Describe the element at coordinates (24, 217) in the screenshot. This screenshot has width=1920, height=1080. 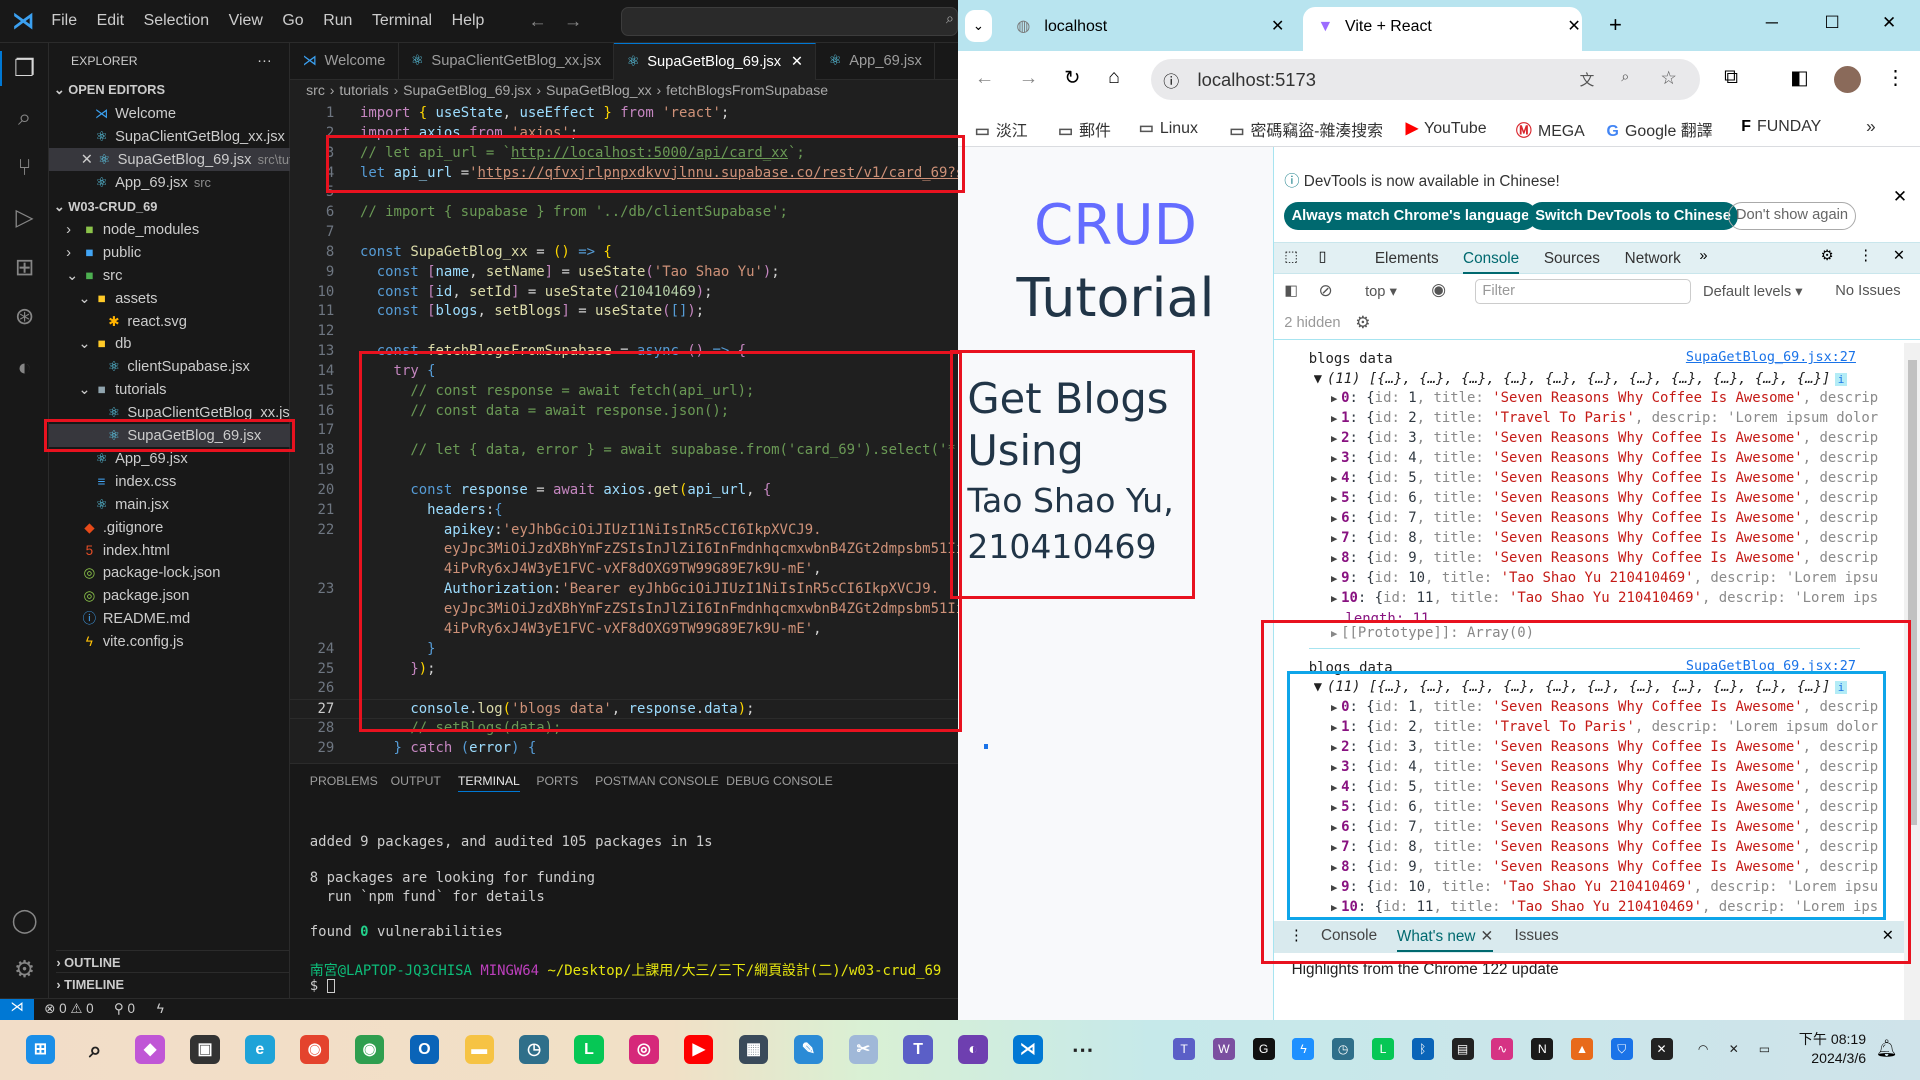
I see `run-debug-icon: ▷` at that location.